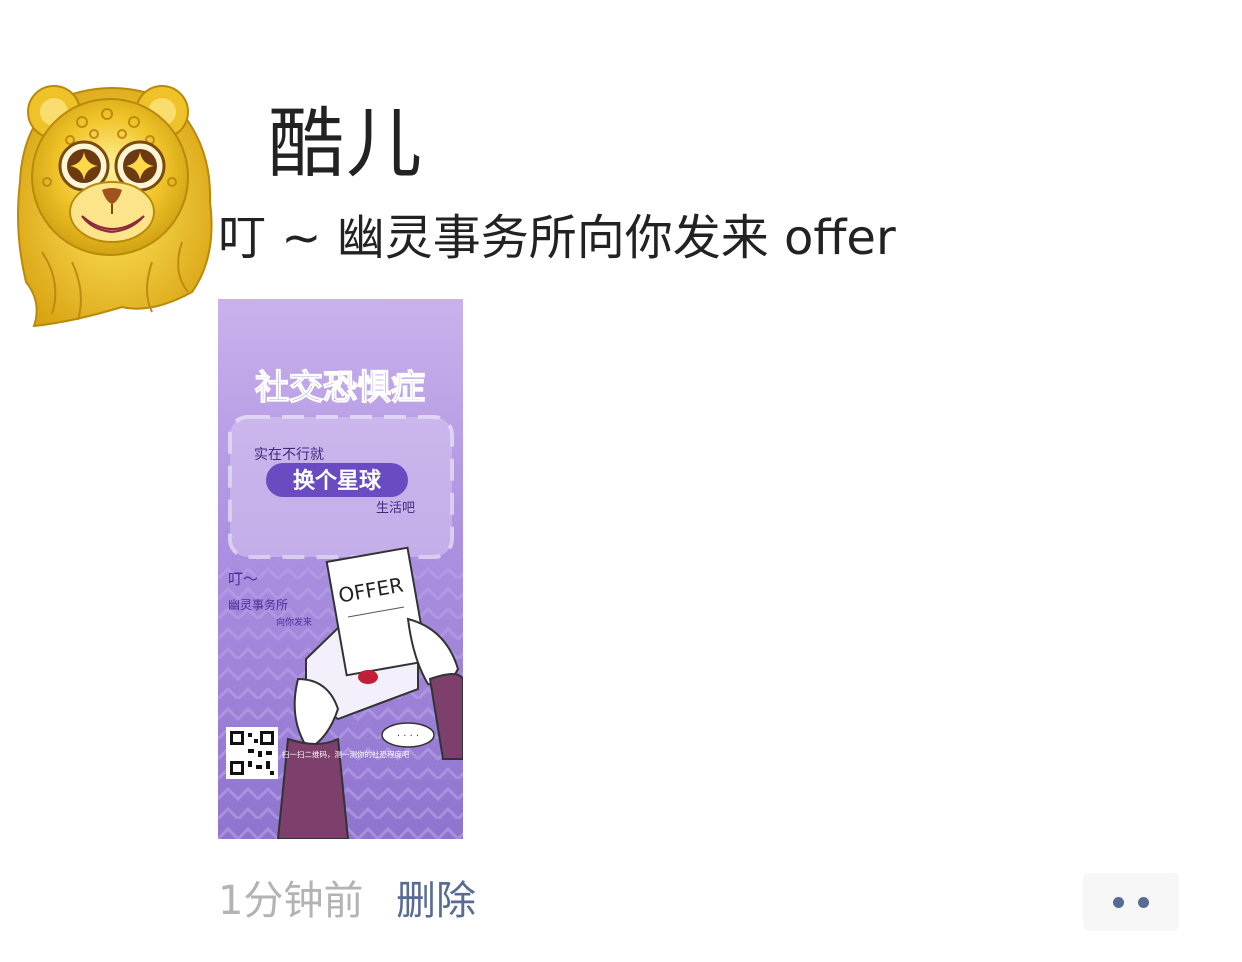 The width and height of the screenshot is (1242, 962). What do you see at coordinates (337, 481) in the screenshot?
I see `poster-line2: 换个星球` at bounding box center [337, 481].